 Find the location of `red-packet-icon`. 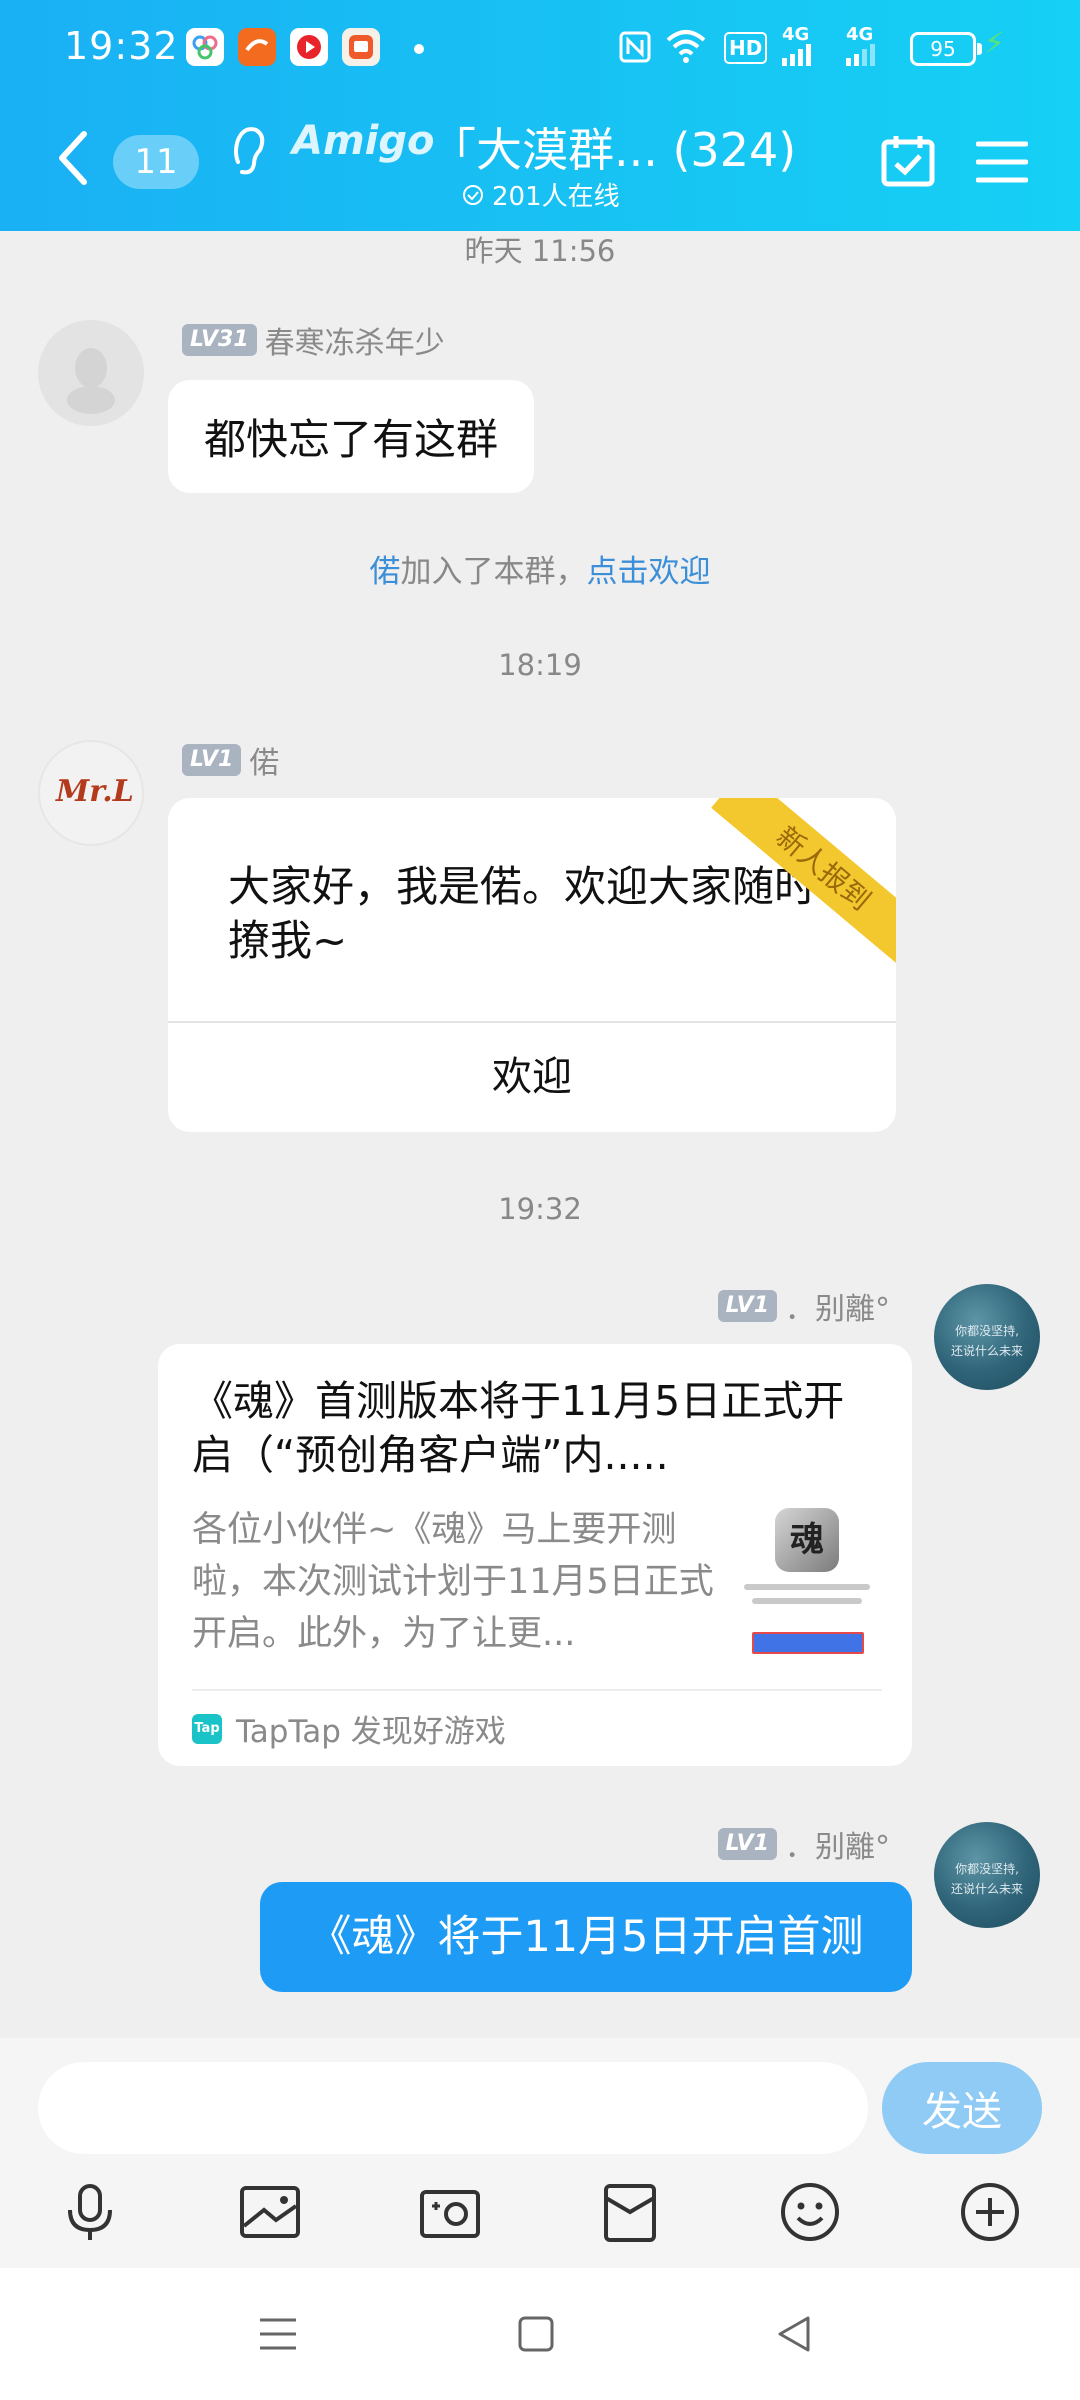

red-packet-icon is located at coordinates (630, 2212).